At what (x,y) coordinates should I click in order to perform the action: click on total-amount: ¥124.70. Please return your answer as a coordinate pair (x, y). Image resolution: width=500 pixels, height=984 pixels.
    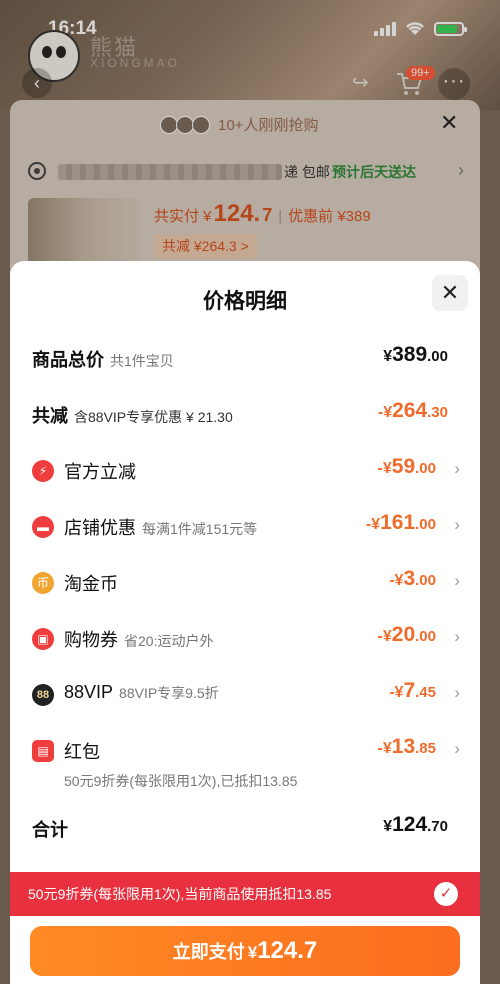
    Looking at the image, I should click on (415, 825).